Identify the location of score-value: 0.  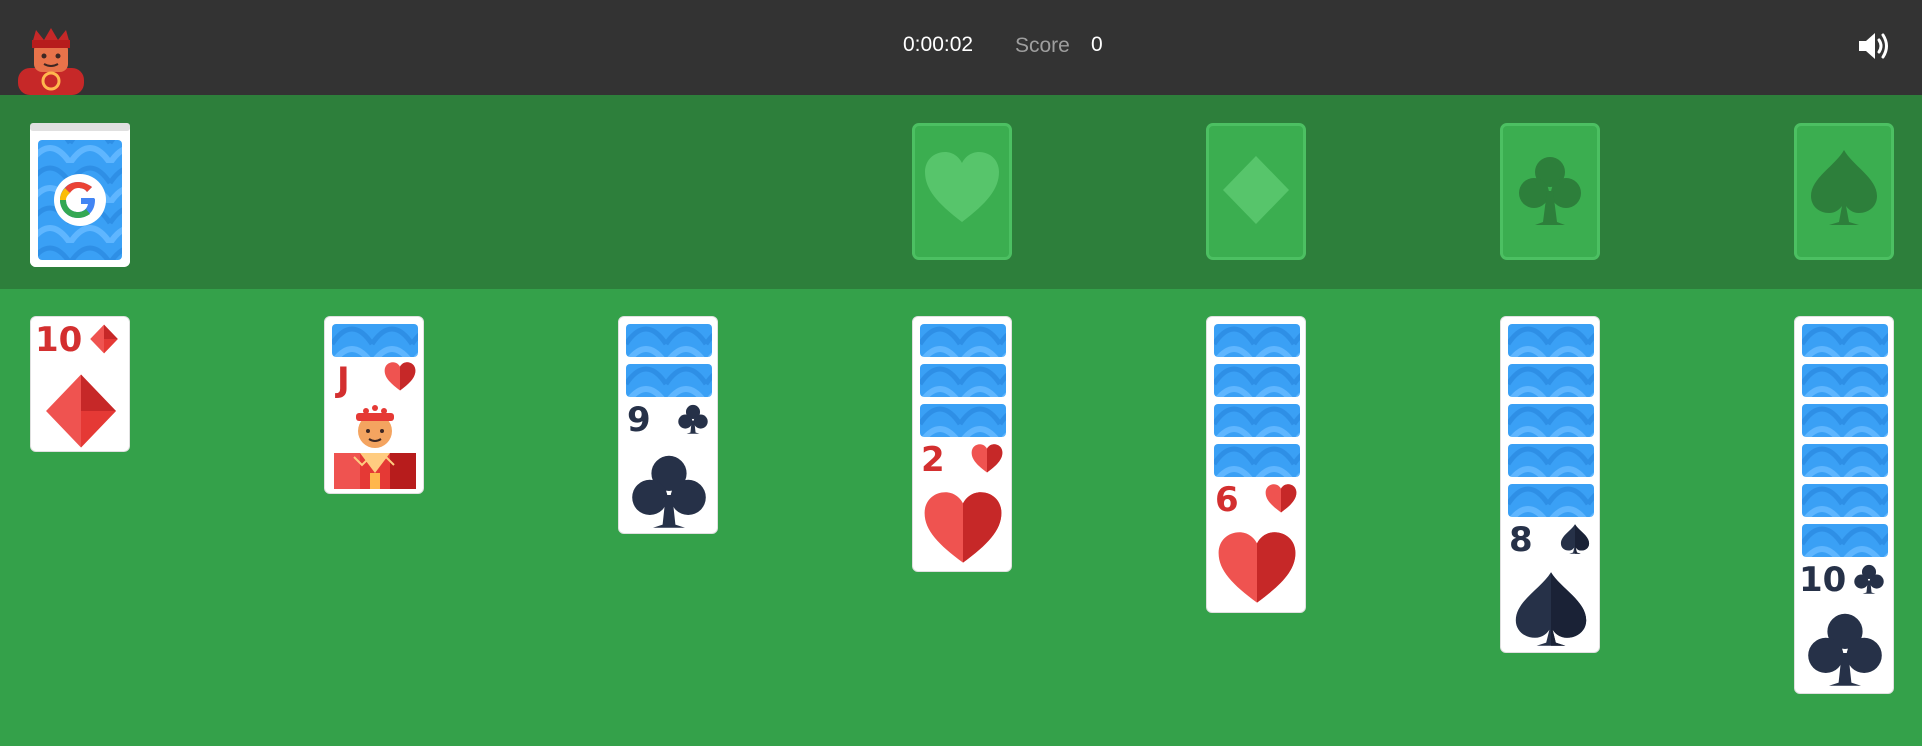
(1097, 44).